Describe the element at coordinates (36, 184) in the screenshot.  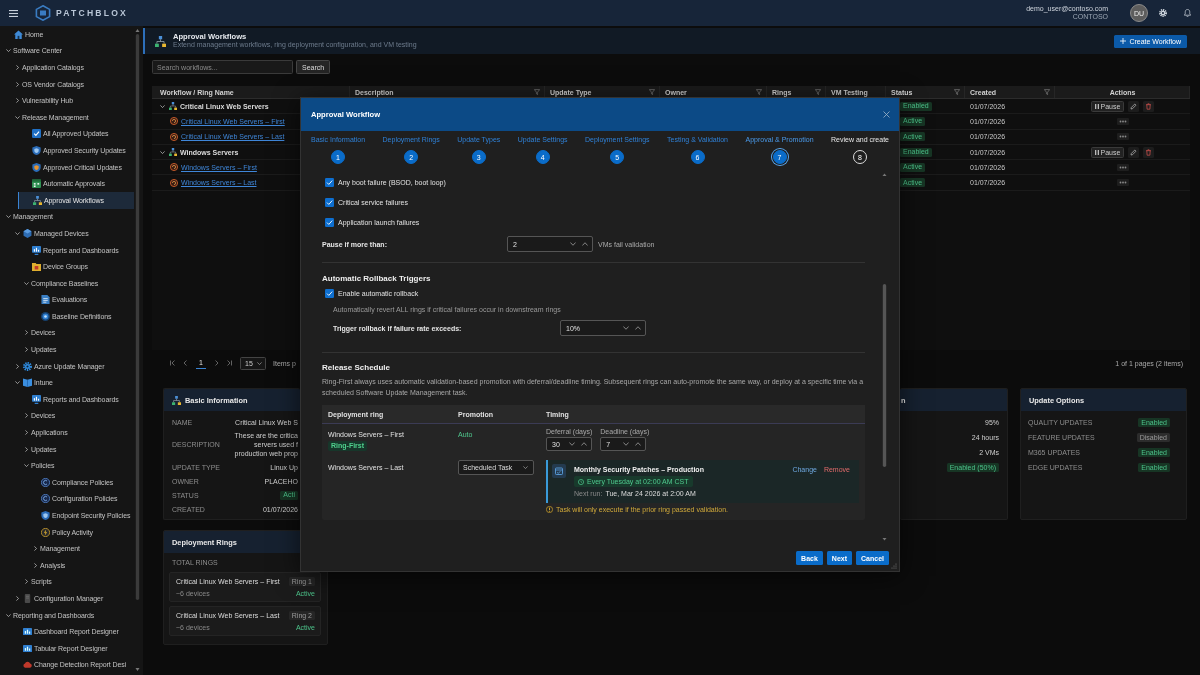
I see `calendar-icon` at that location.